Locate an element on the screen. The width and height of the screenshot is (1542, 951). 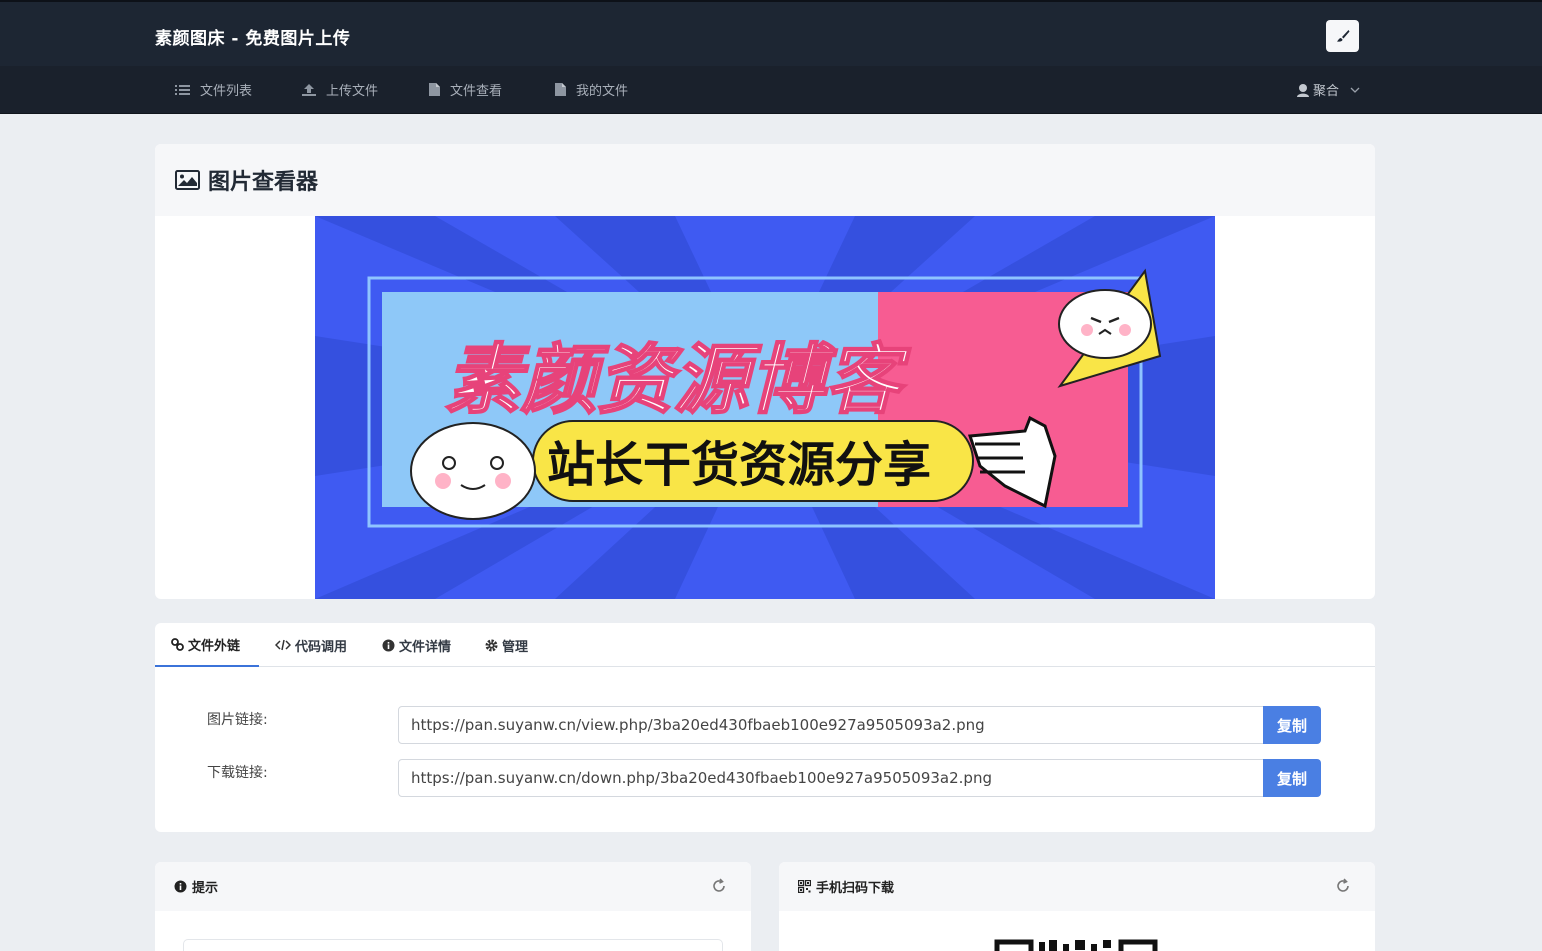
nav-item-my-files: 我的文件 is located at coordinates (591, 89).